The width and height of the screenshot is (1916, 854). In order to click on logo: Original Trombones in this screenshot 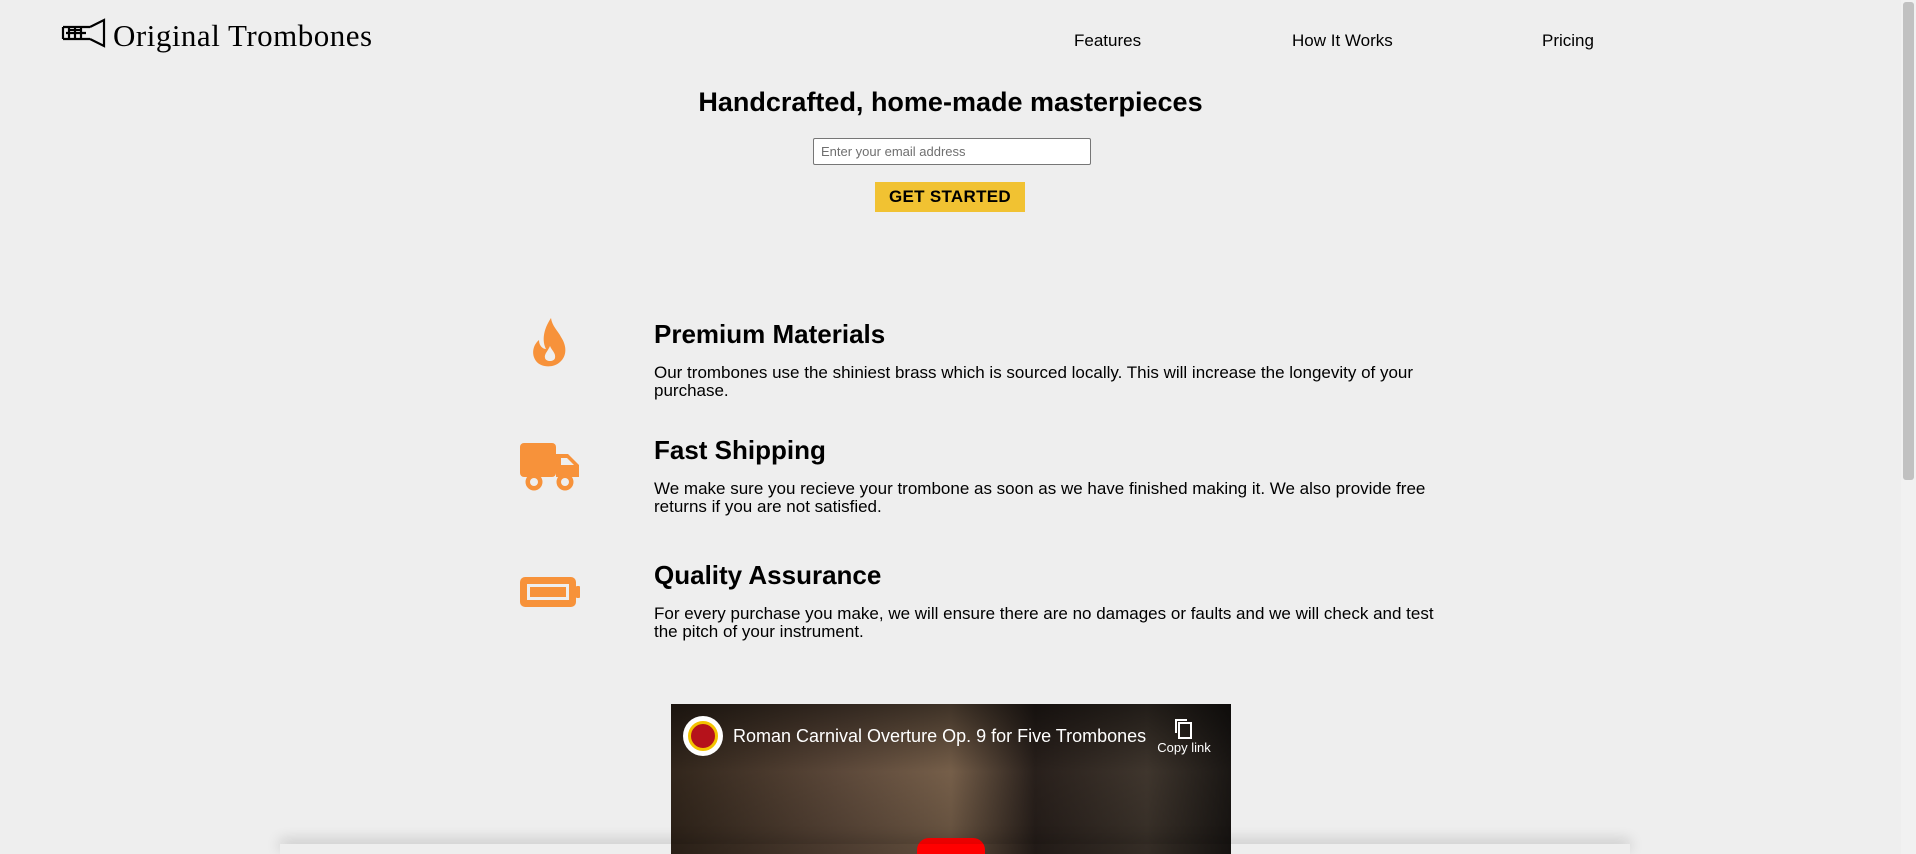, I will do `click(216, 35)`.